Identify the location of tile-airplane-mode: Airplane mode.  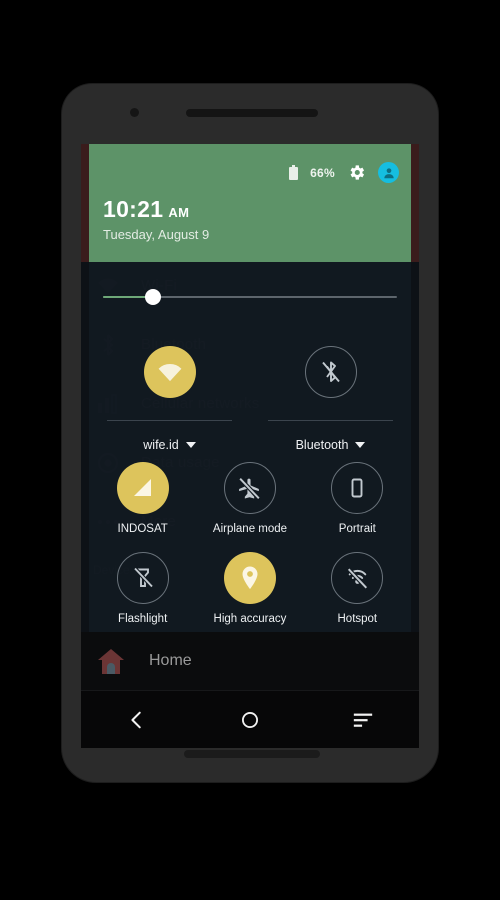
(249, 505).